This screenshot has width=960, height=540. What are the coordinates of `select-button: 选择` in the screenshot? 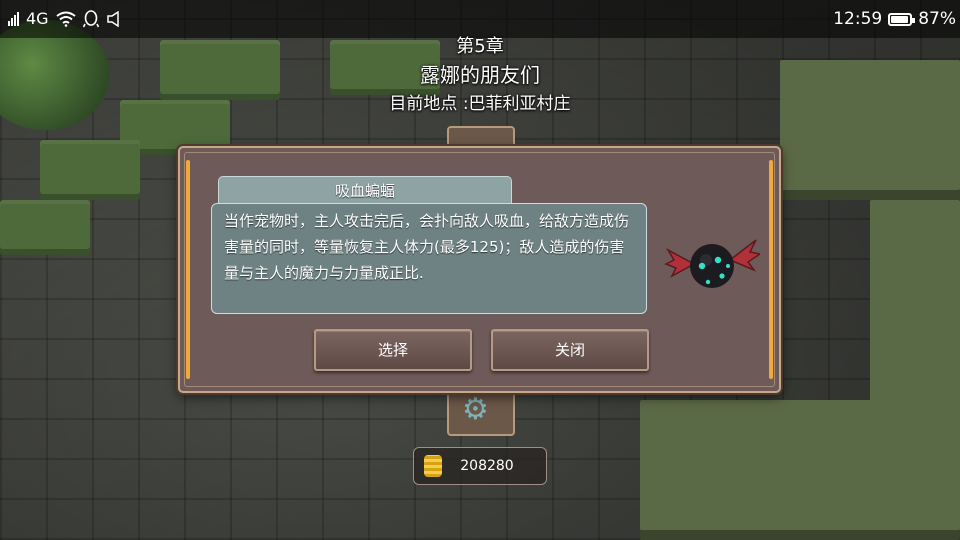 It's located at (393, 350).